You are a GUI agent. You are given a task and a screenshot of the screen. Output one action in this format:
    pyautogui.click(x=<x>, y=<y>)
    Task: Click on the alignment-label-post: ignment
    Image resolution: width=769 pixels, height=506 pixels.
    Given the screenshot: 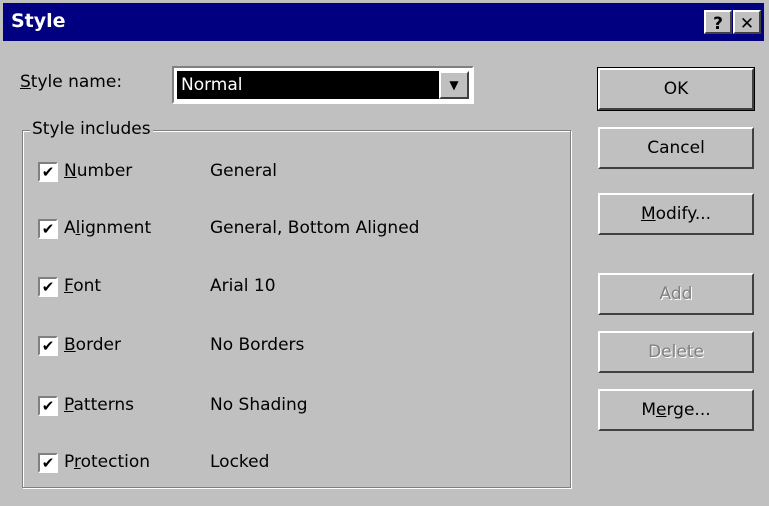 What is the action you would take?
    pyautogui.click(x=116, y=228)
    